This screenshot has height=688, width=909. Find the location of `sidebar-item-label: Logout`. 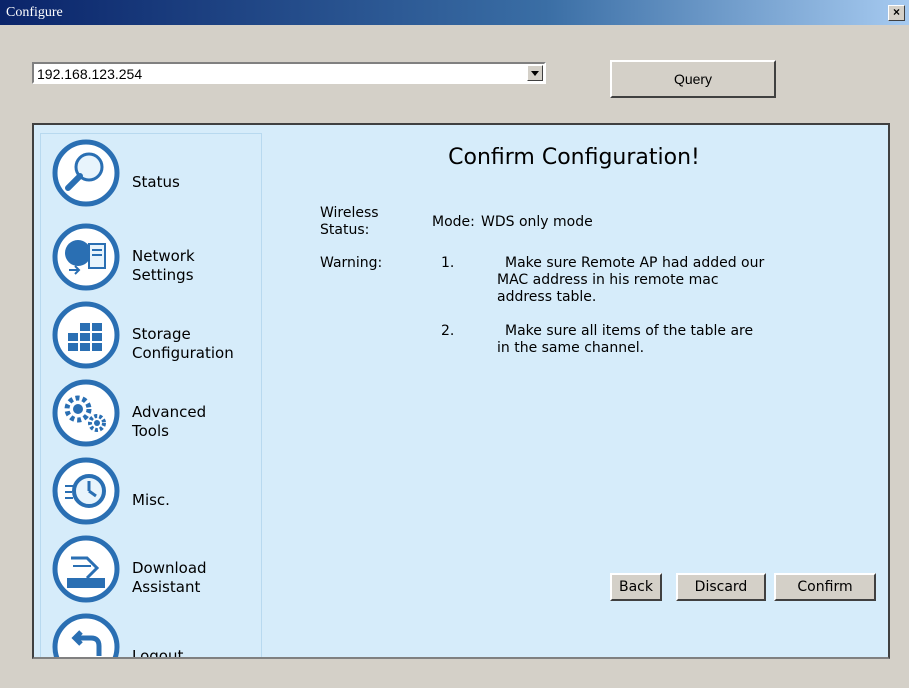

sidebar-item-label: Logout is located at coordinates (158, 653).